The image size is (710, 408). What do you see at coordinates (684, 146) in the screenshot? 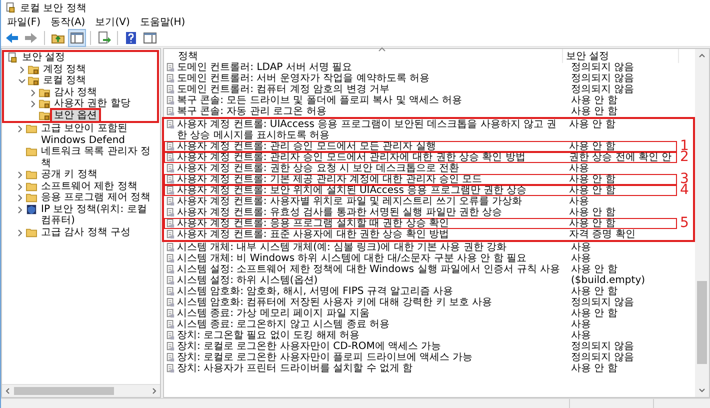
I see `callout-number: 1` at bounding box center [684, 146].